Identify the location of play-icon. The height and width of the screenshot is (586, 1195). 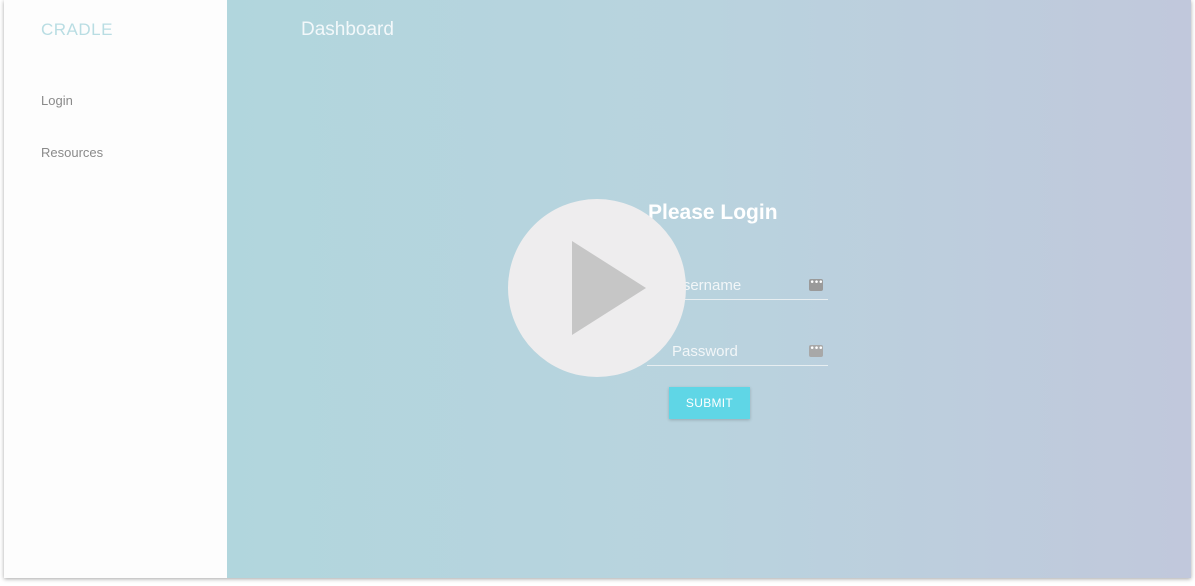
(609, 288).